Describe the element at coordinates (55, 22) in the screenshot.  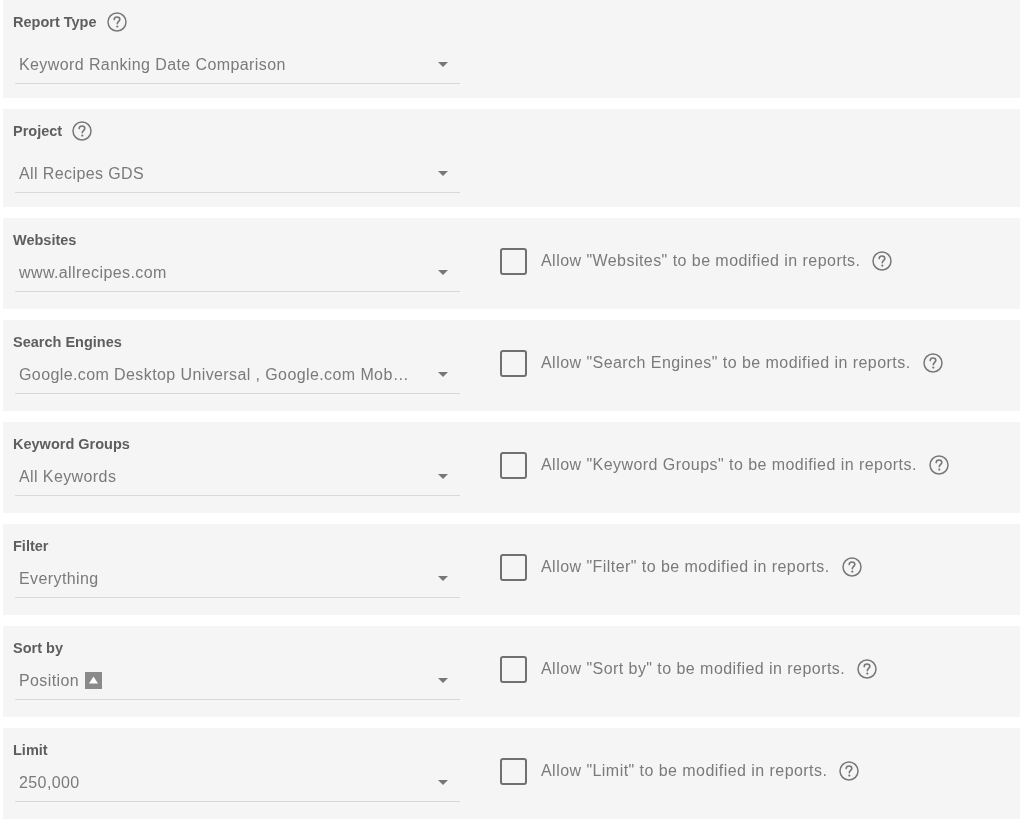
I see `field-label: Report Type` at that location.